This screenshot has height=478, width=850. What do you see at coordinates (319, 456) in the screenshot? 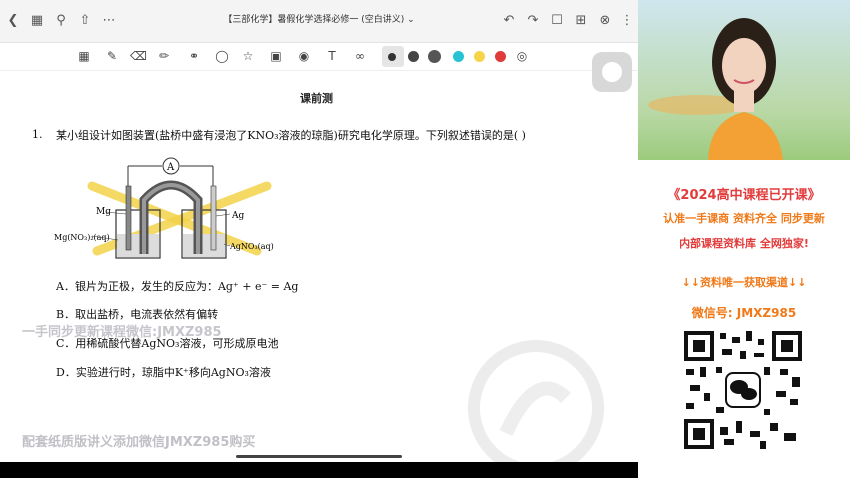
I see `home-indicator` at bounding box center [319, 456].